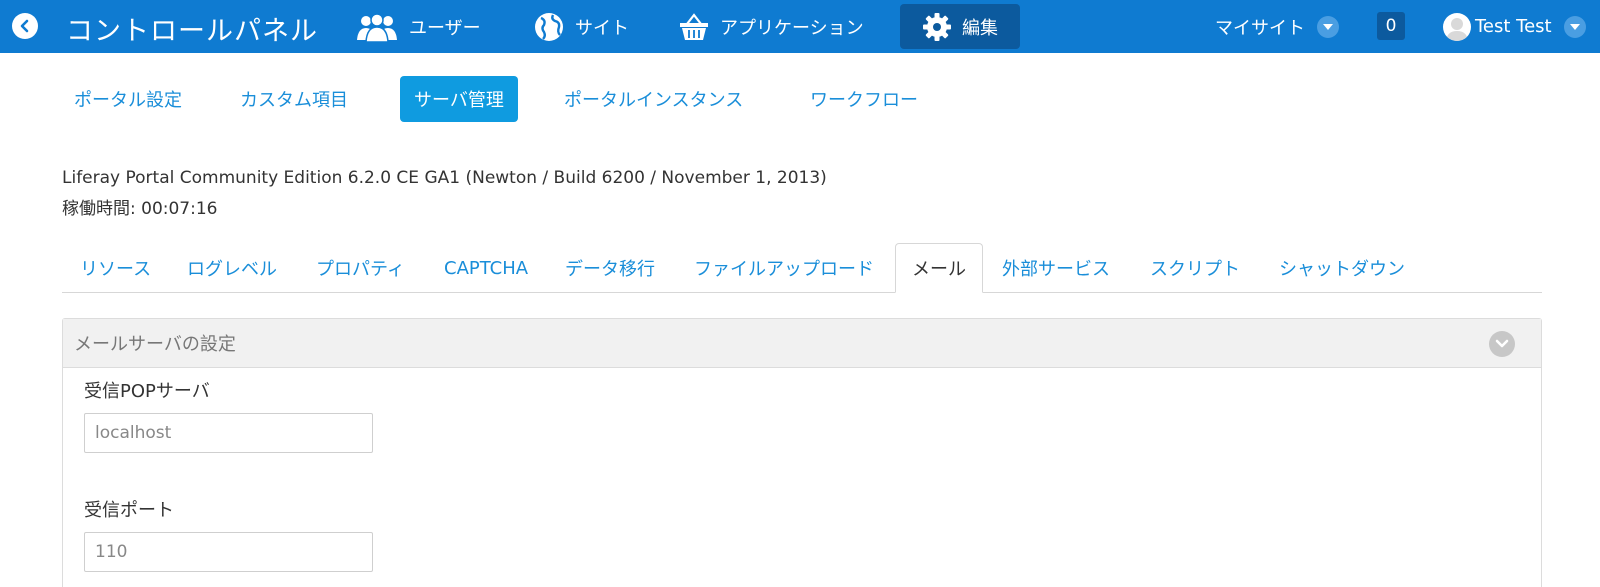 This screenshot has height=587, width=1600. What do you see at coordinates (694, 26) in the screenshot?
I see `basket-icon` at bounding box center [694, 26].